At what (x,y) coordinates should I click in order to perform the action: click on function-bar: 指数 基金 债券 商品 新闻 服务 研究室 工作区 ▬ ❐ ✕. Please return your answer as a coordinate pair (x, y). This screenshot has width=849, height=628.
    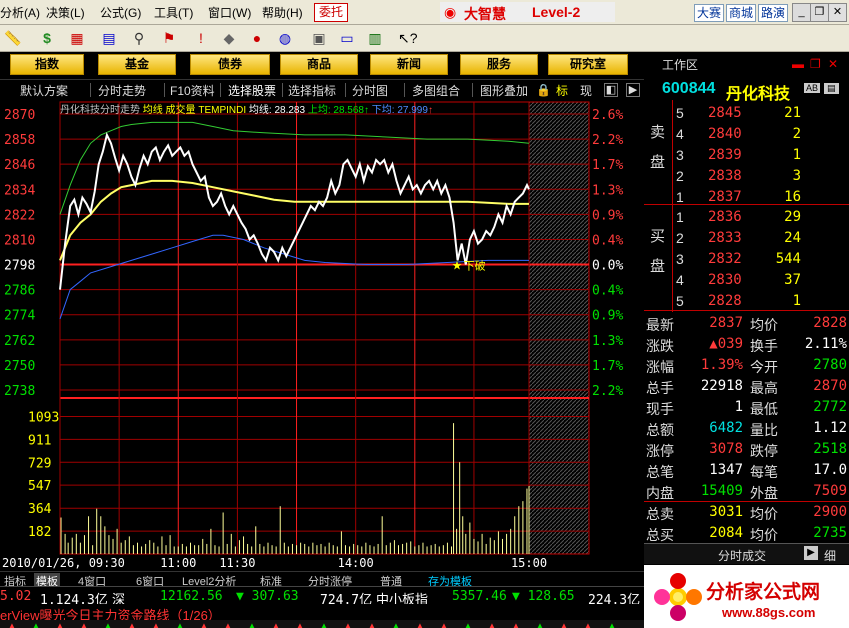
    Looking at the image, I should click on (424, 64).